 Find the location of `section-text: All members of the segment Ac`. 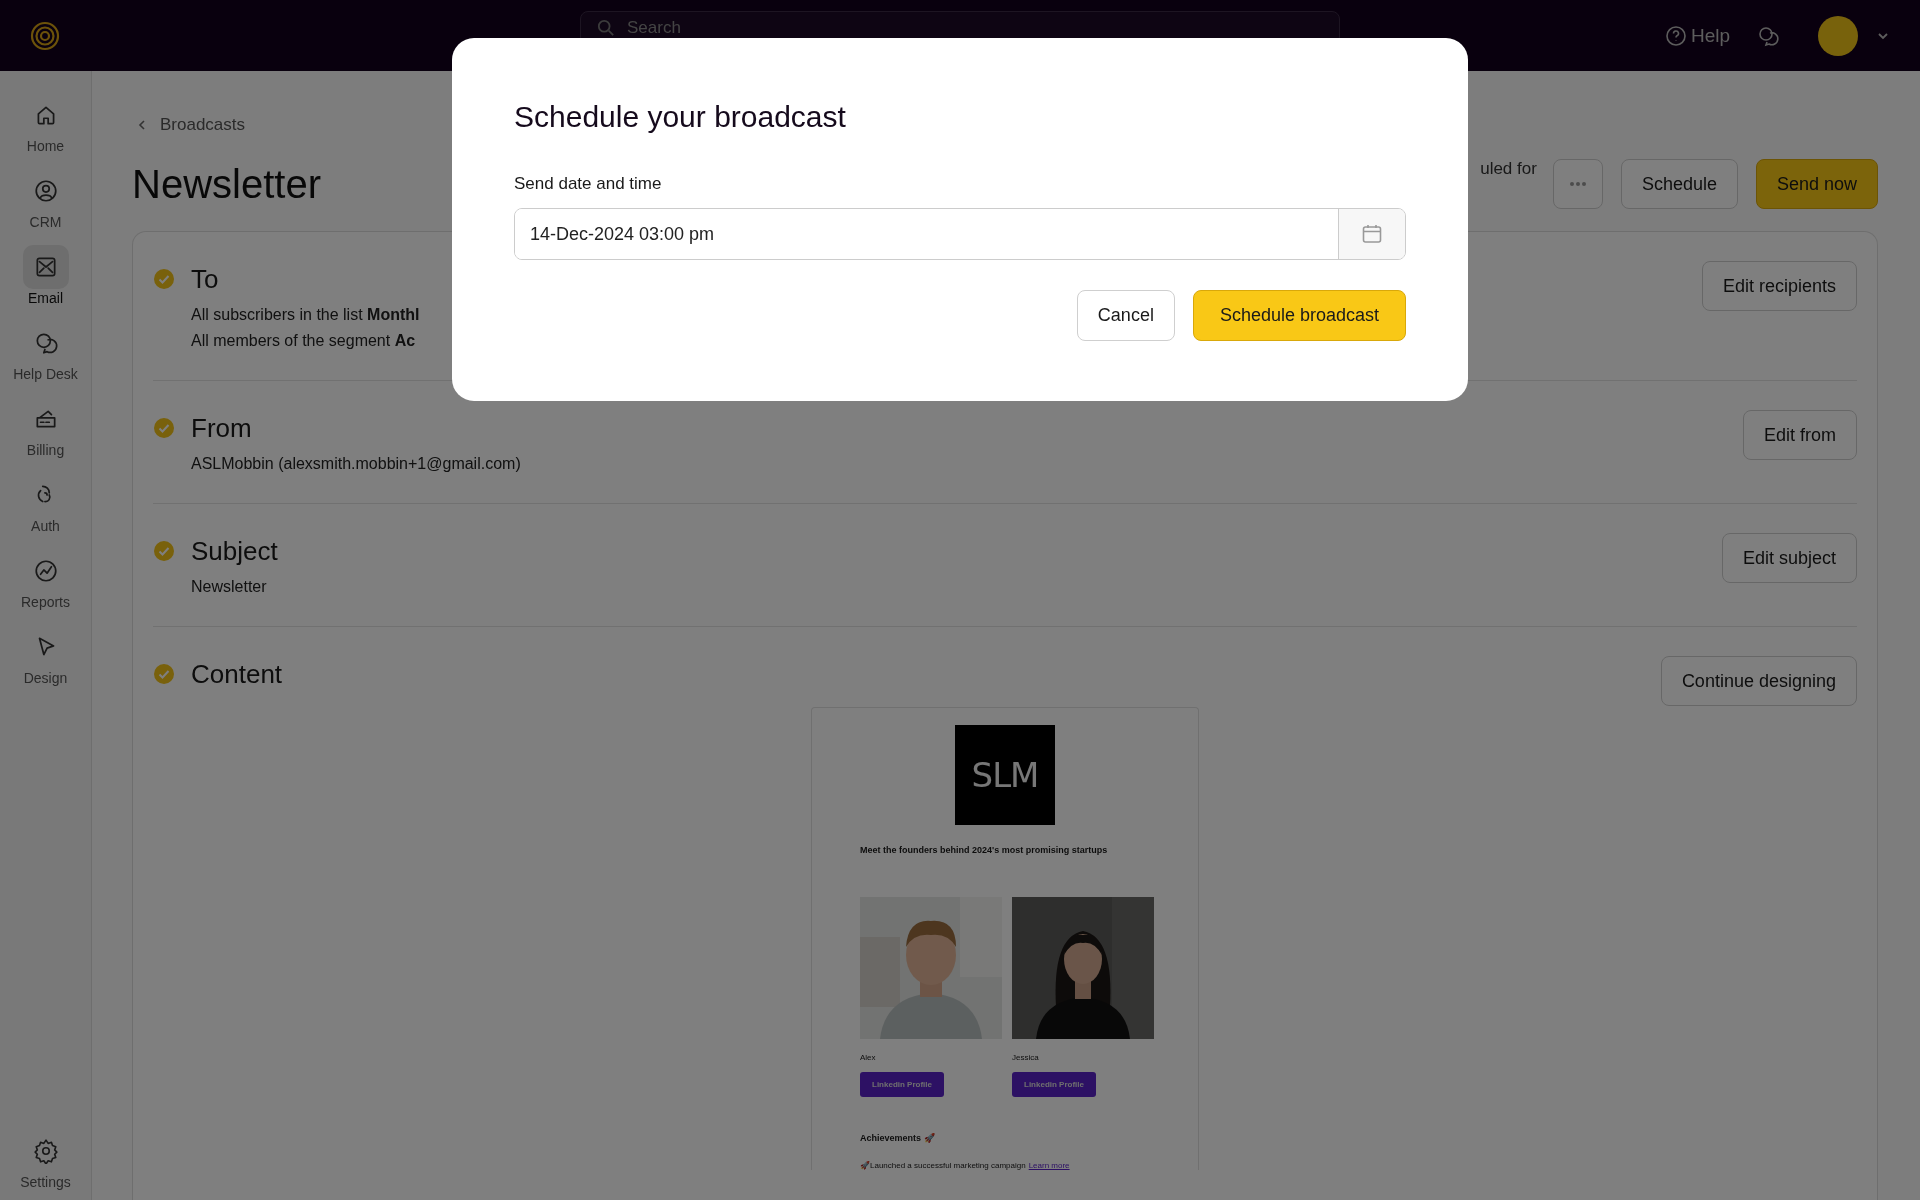

section-text: All members of the segment Ac is located at coordinates (303, 341).